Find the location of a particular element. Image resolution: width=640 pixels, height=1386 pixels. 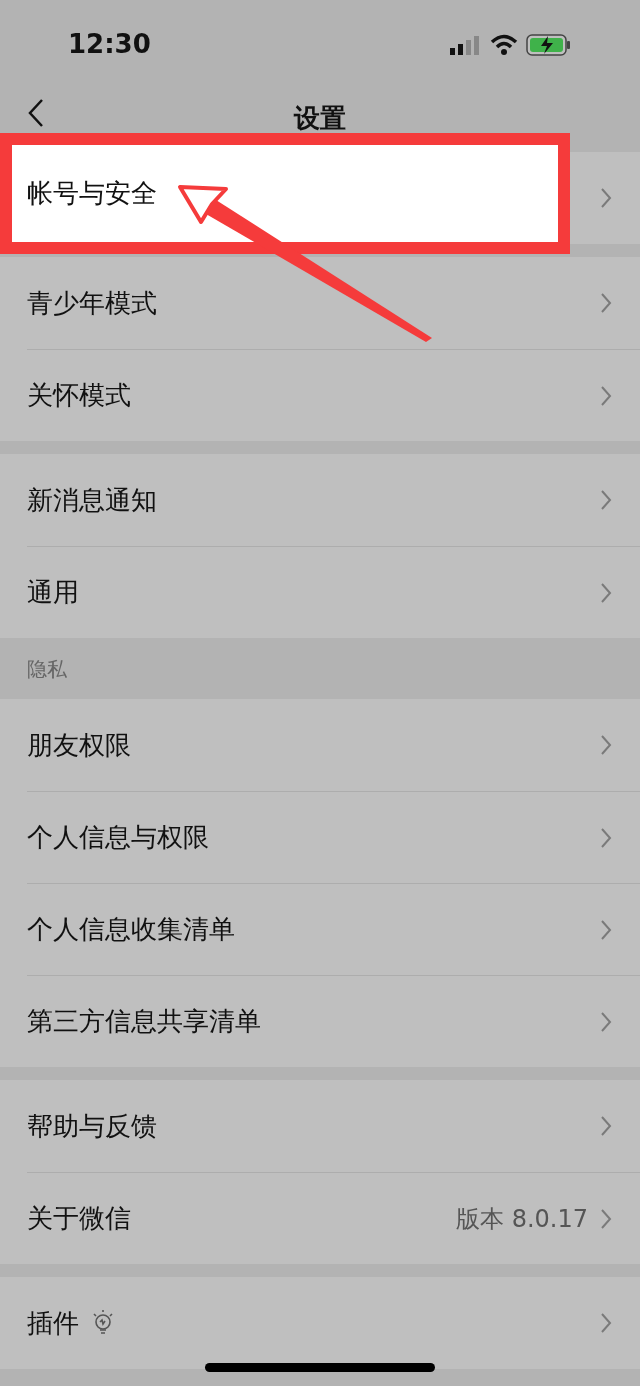

row-value: 版本 8.0.17 is located at coordinates (522, 1219).